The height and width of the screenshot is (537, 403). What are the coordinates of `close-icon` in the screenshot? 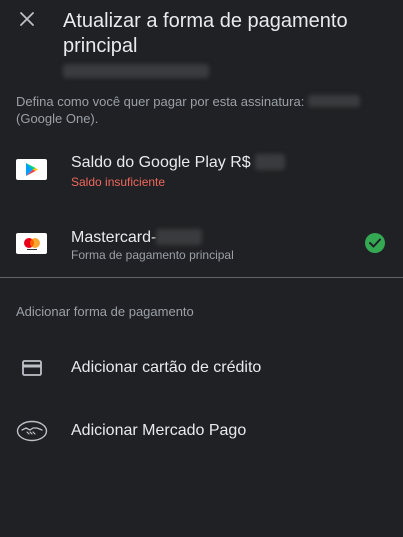 It's located at (27, 21).